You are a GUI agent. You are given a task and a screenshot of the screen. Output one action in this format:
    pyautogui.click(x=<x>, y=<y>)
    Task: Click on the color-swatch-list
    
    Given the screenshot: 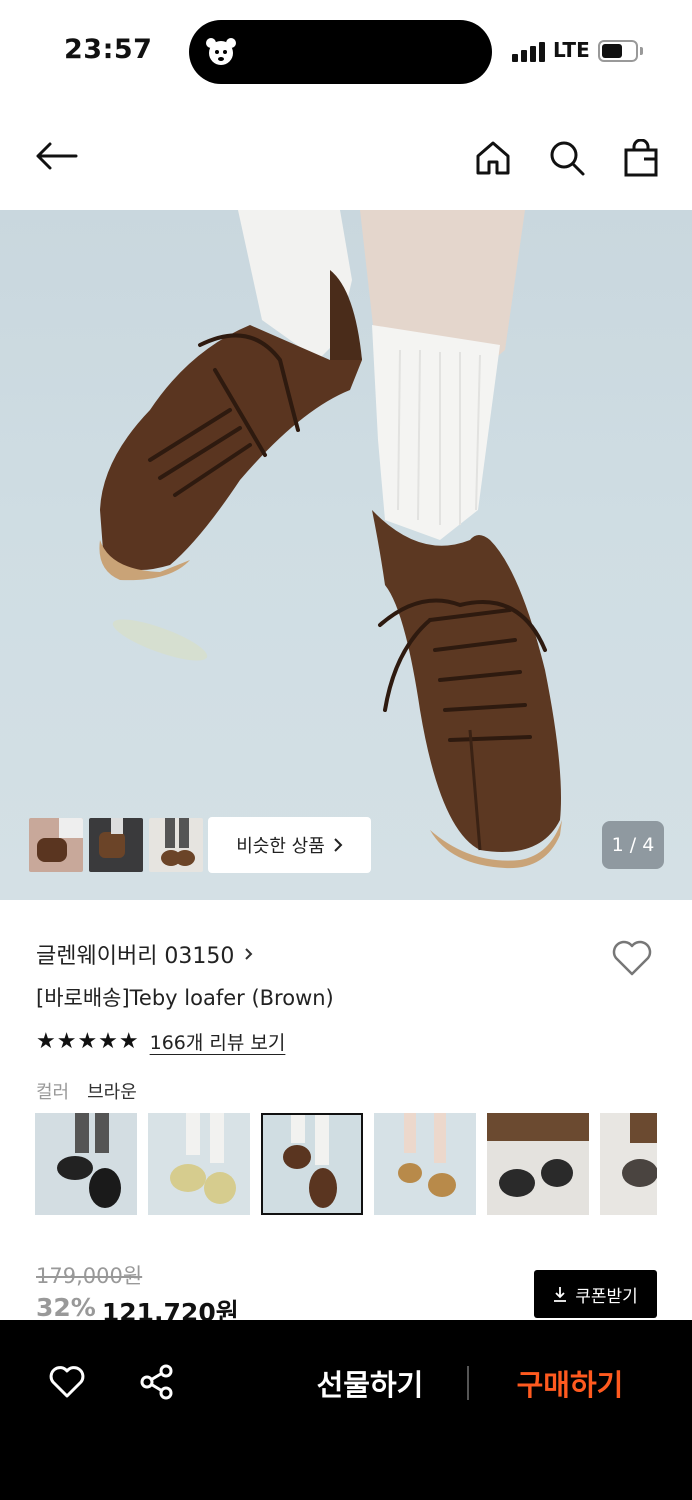 What is the action you would take?
    pyautogui.click(x=346, y=1164)
    